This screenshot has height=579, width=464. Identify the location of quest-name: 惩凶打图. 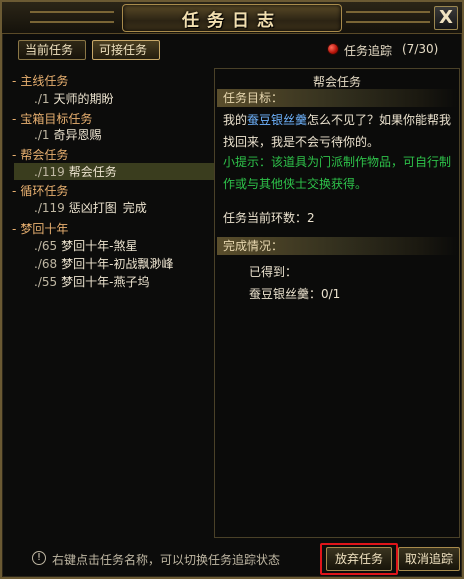
(92, 208).